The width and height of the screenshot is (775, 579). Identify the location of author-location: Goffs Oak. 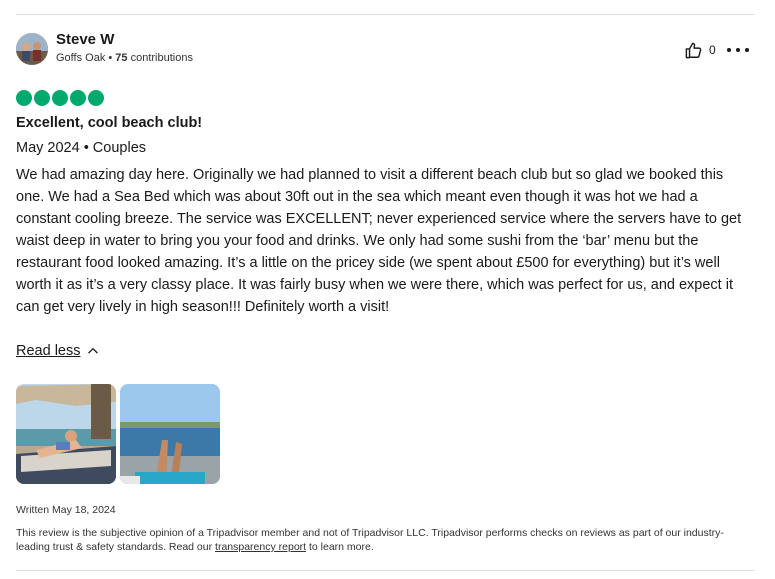
(81, 58).